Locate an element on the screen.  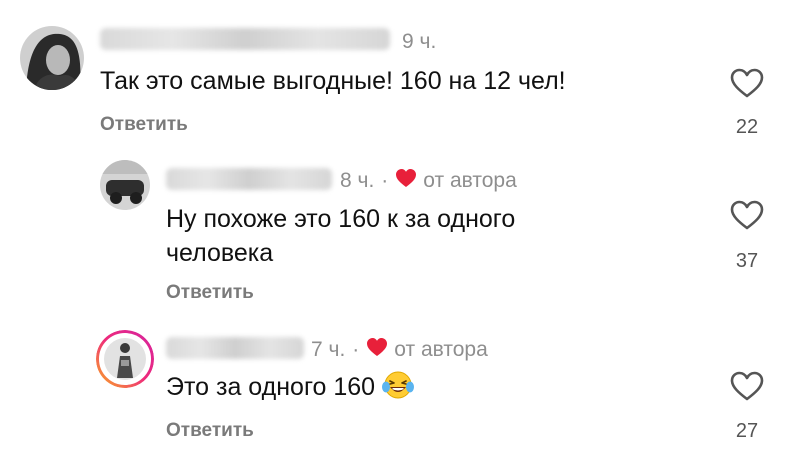
comment-meta: 8 ч. · от автора is located at coordinates (428, 181).